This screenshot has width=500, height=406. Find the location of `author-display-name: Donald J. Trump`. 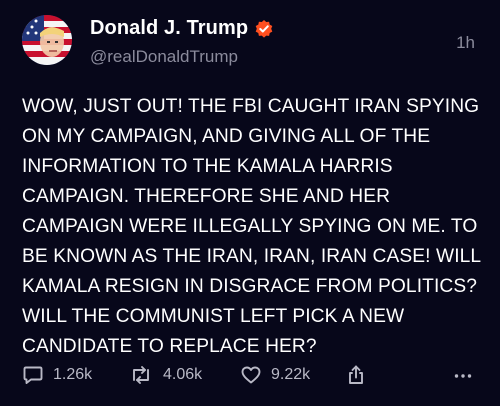

author-display-name: Donald J. Trump is located at coordinates (169, 28).